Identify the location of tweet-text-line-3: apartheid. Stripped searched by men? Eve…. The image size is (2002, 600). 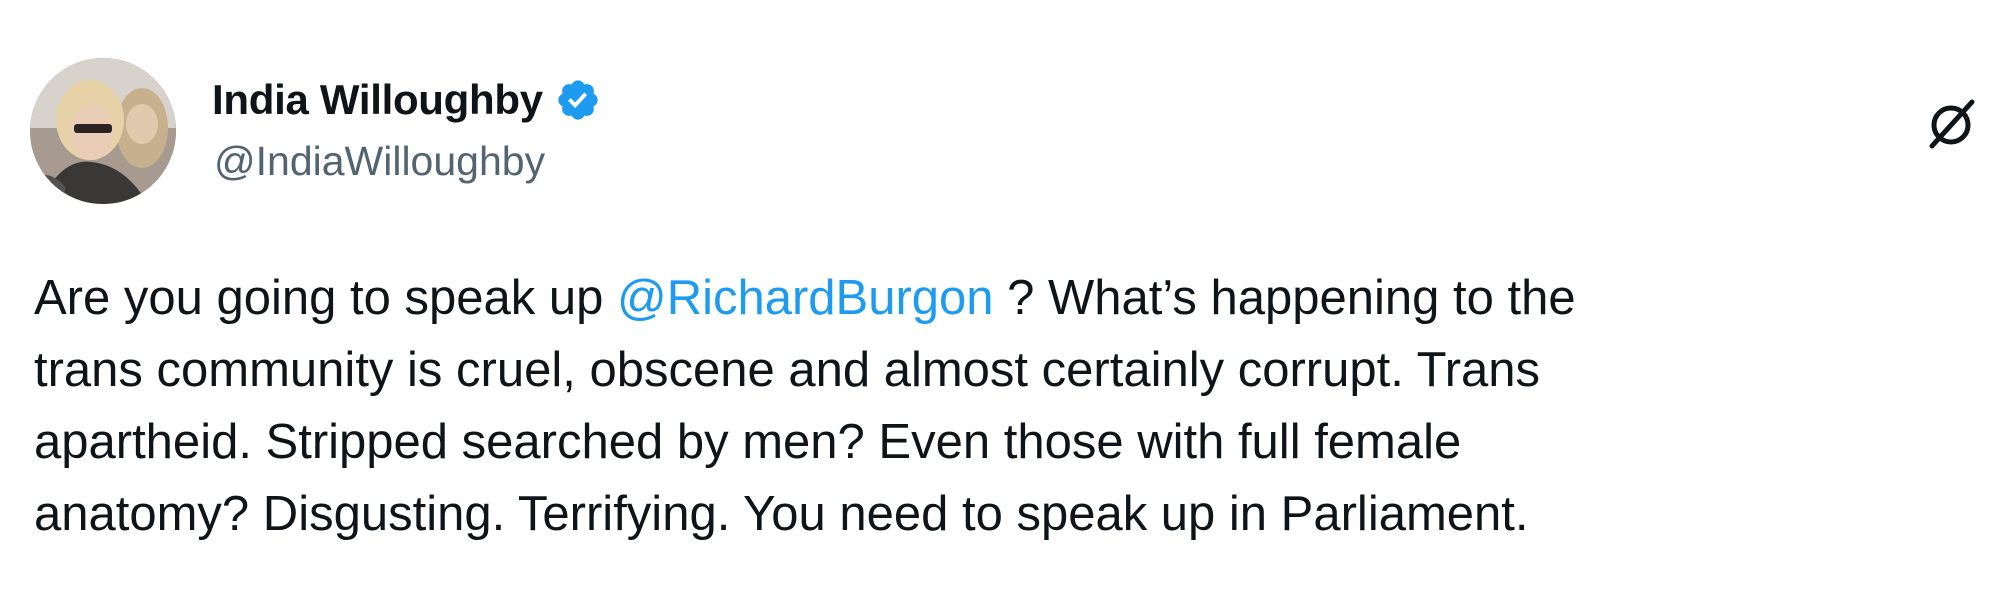
(748, 442).